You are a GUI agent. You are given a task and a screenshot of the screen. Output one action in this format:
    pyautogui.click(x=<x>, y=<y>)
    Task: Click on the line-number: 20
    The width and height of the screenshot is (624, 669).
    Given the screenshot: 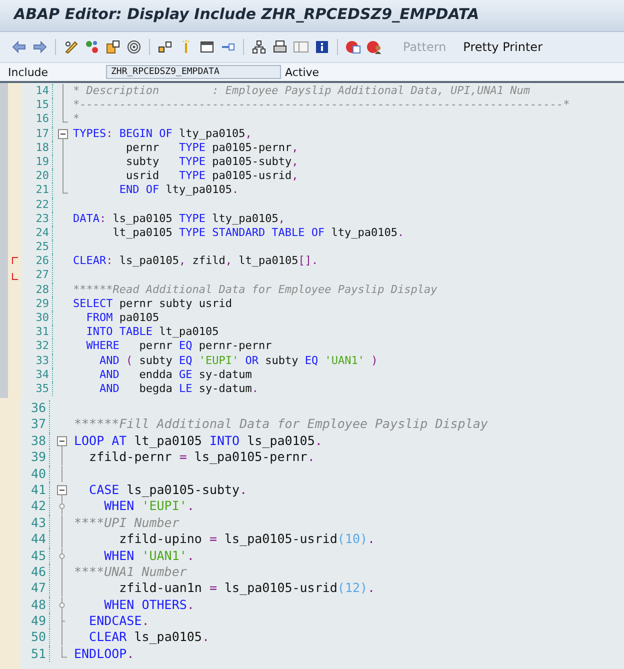 What is the action you would take?
    pyautogui.click(x=37, y=176)
    